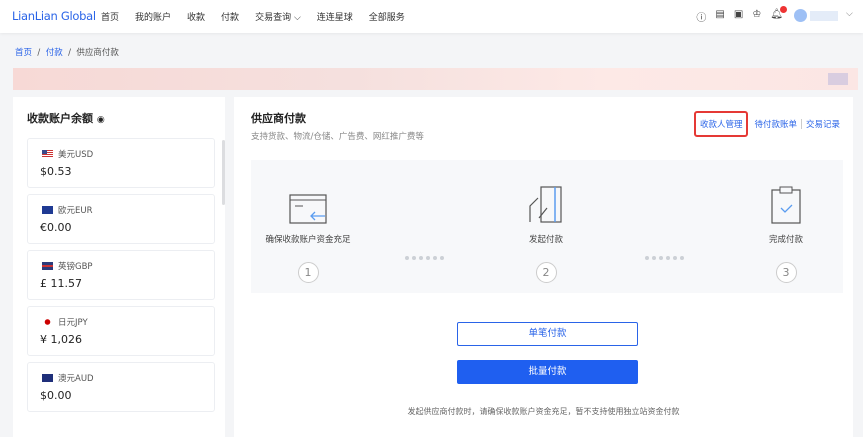 The width and height of the screenshot is (863, 437). I want to click on currency-amount: ¥ 1,026, so click(61, 339).